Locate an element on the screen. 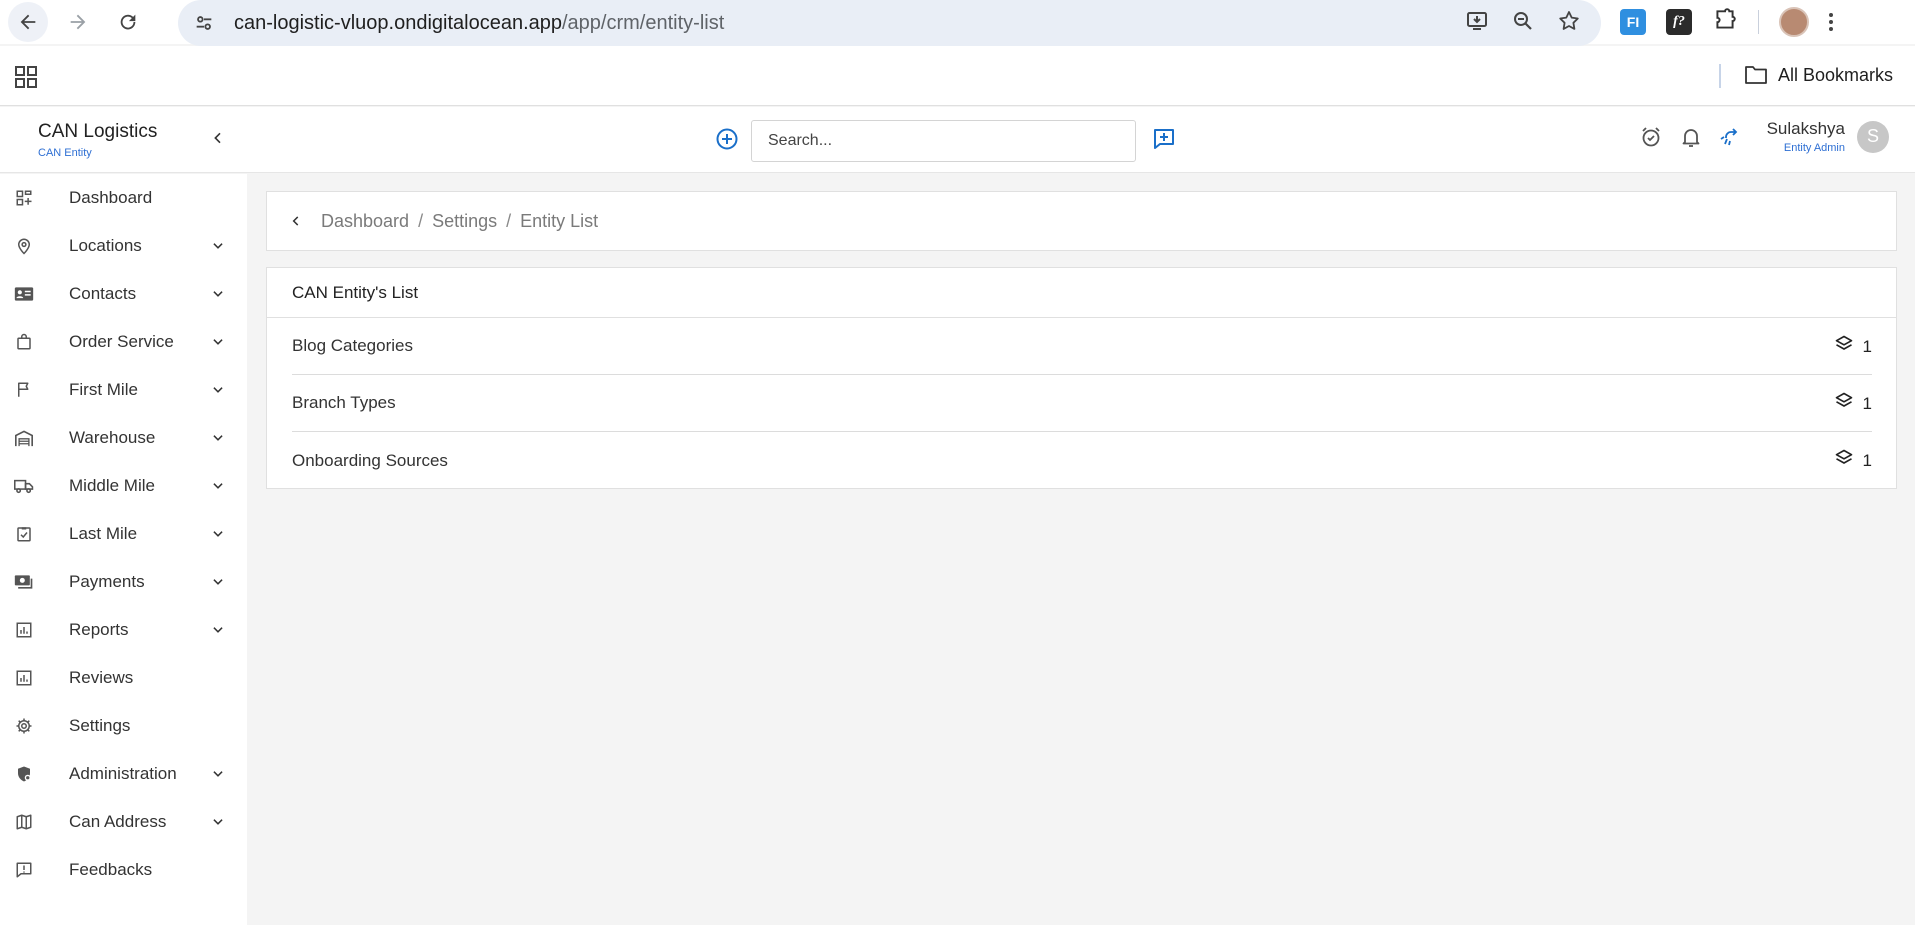  arrow-left-icon is located at coordinates (28, 22).